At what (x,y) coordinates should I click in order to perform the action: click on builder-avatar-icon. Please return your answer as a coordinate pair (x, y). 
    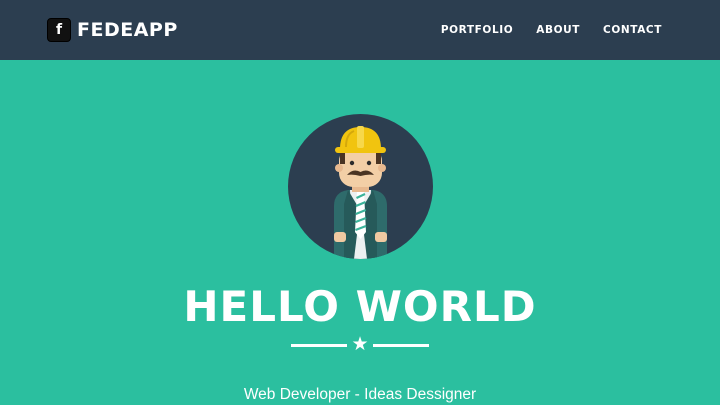
    Looking at the image, I should click on (360, 186).